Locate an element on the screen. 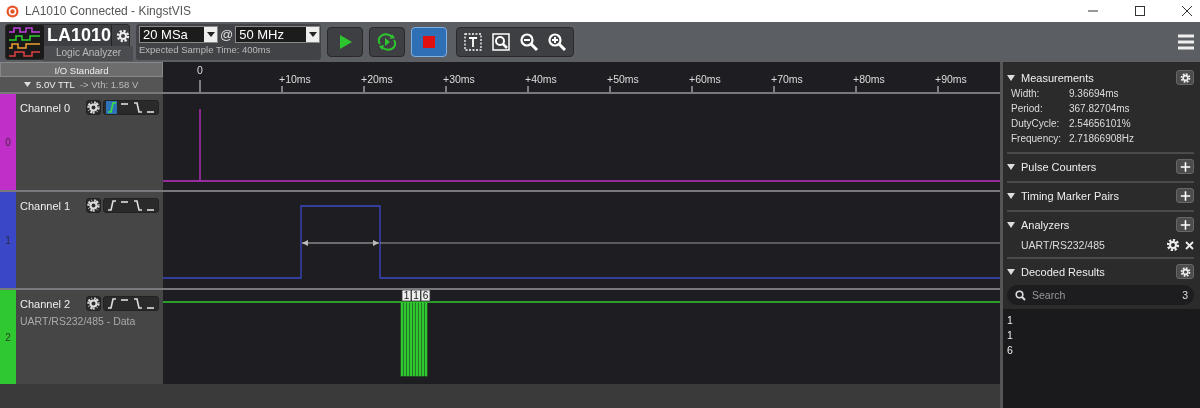 The width and height of the screenshot is (1200, 408). io-standard-selector: 5.0V TTL -> Vth: 1.58 V is located at coordinates (81, 84).